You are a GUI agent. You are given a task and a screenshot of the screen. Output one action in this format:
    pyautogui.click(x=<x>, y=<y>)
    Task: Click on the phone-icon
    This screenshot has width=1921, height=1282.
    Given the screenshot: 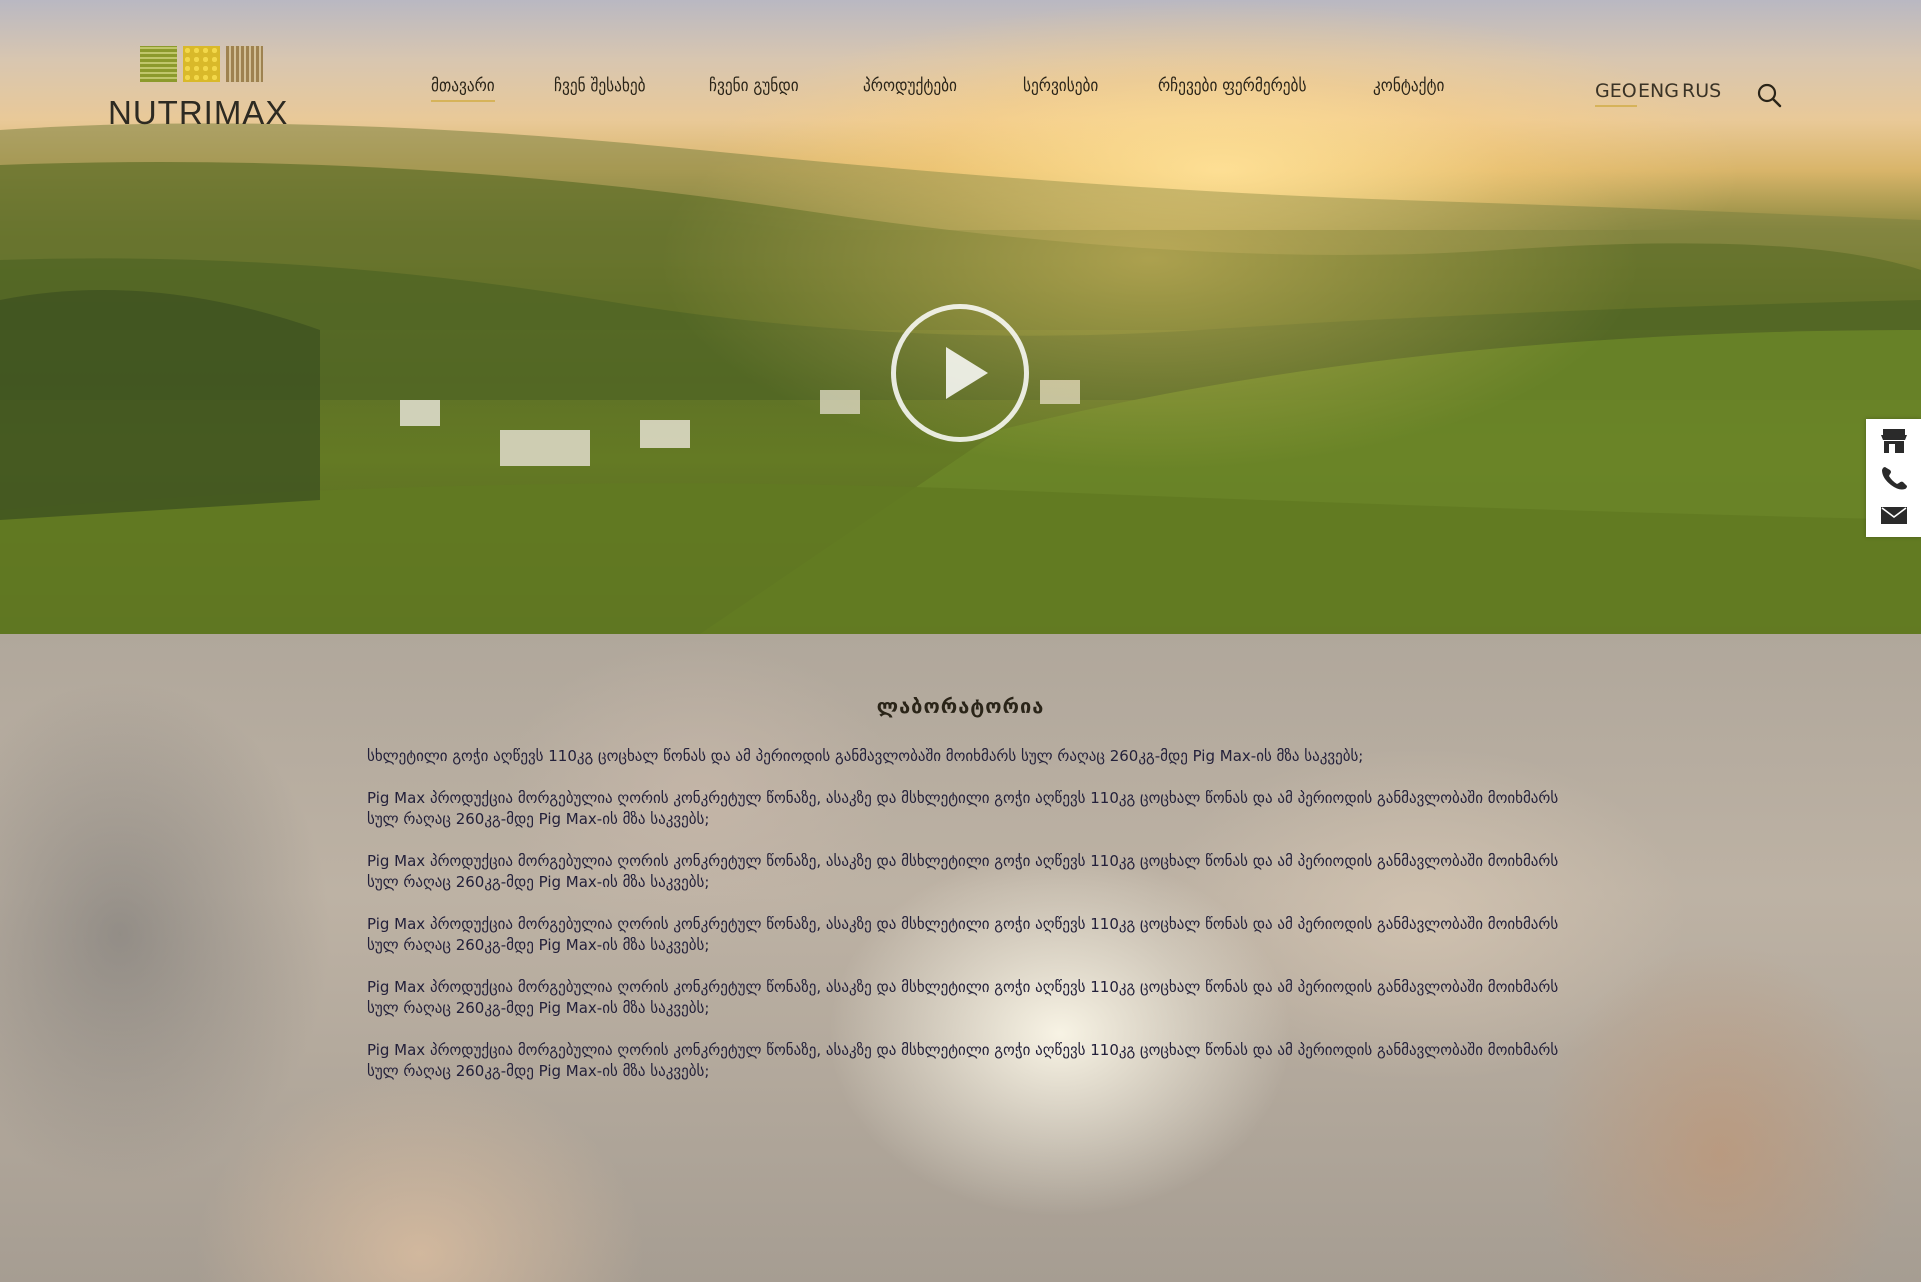 What is the action you would take?
    pyautogui.click(x=1894, y=478)
    